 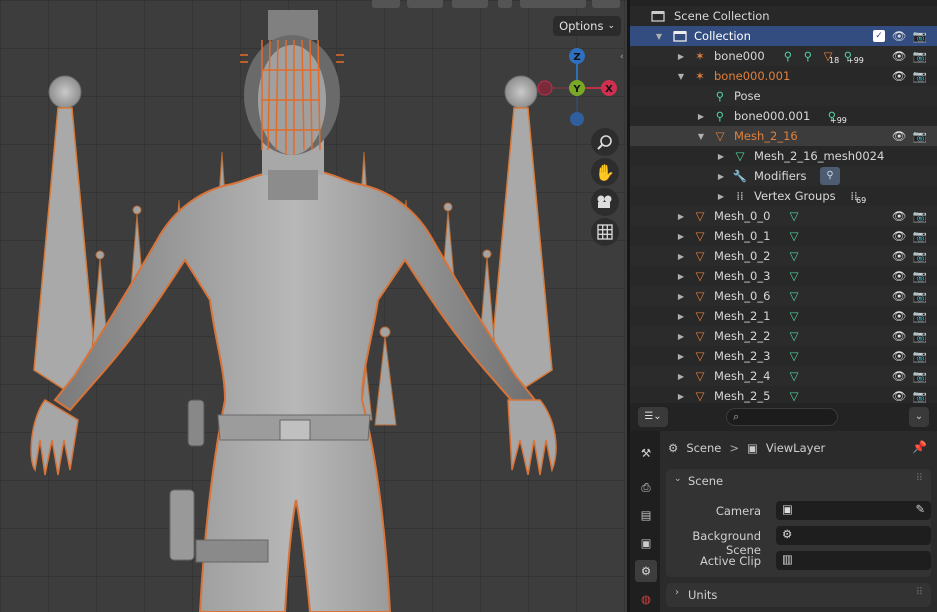 What do you see at coordinates (783, 196) in the screenshot?
I see `outliner-item-vertex-groups: ▶ ⁞⁞ Vertex Groups ⁞⁞ 69` at bounding box center [783, 196].